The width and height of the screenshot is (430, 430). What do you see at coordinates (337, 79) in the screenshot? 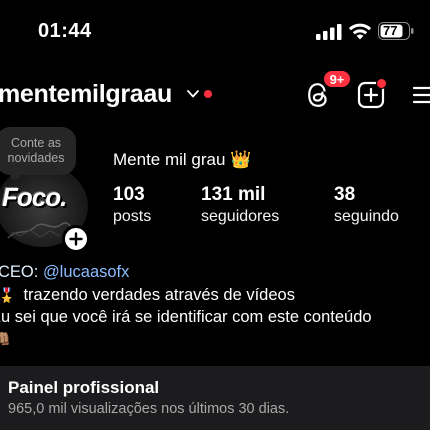
I see `notification-badge: 9+` at bounding box center [337, 79].